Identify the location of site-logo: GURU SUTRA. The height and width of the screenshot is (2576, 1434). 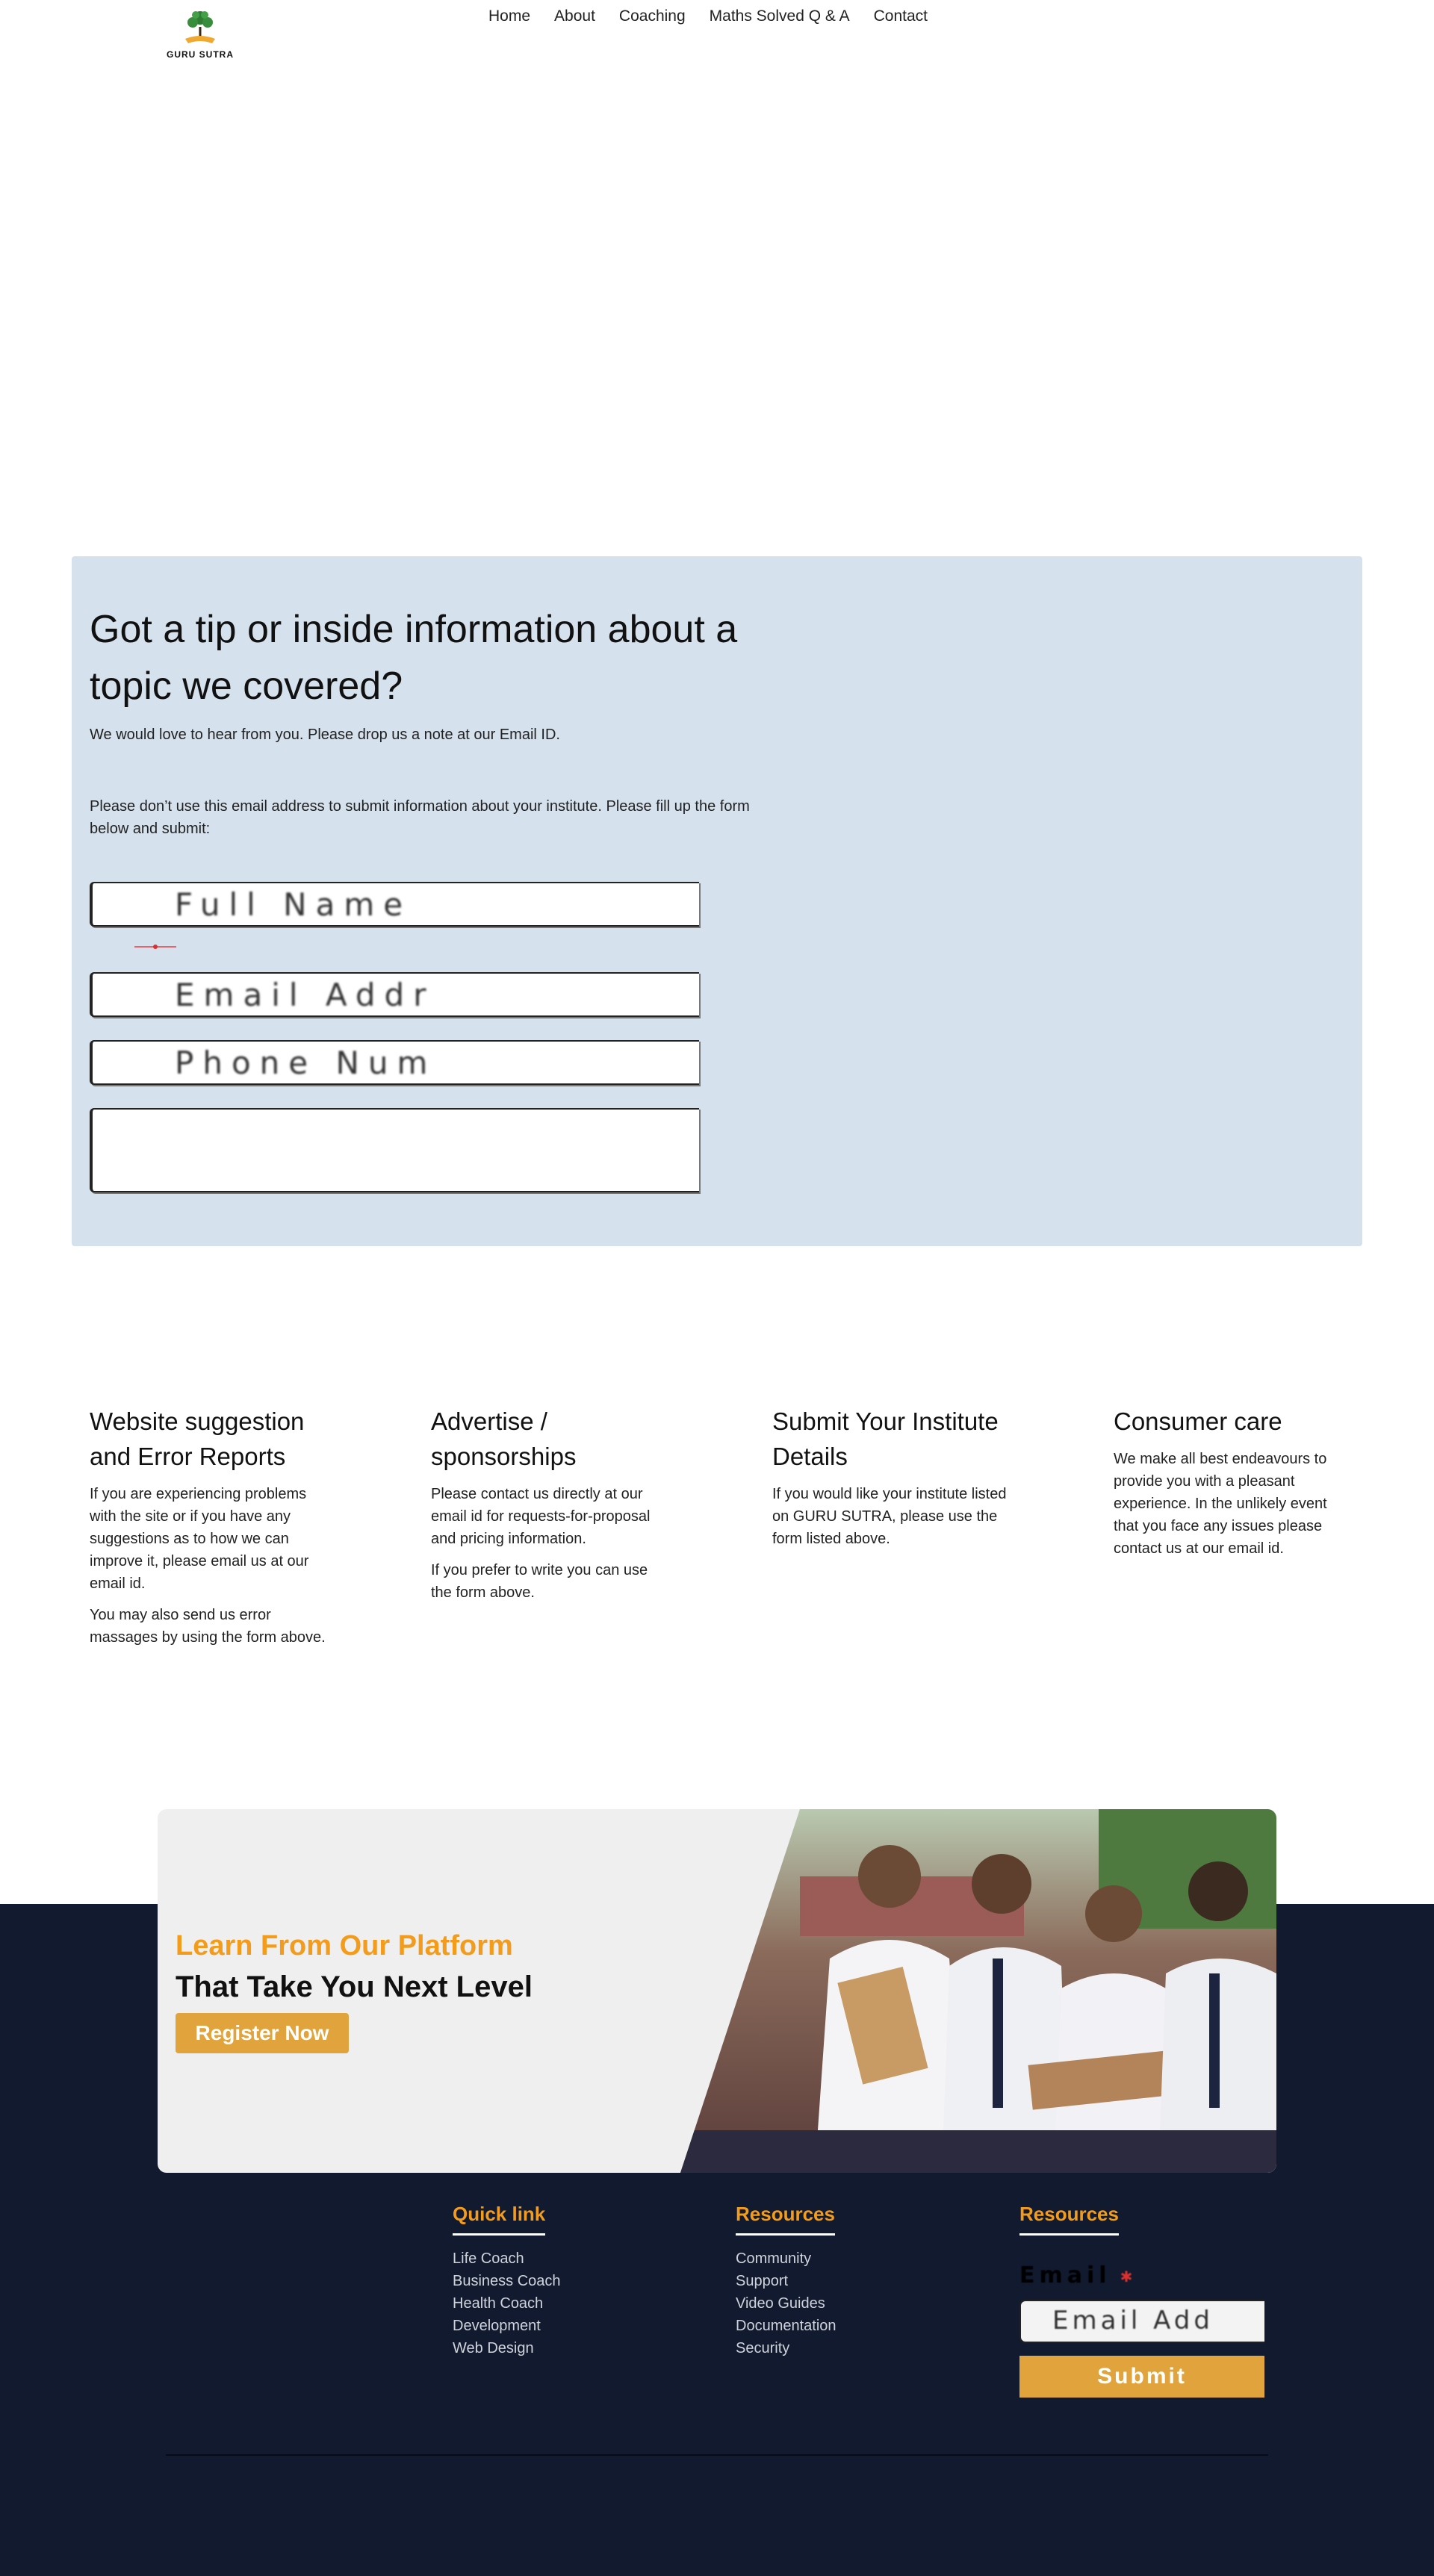
(200, 34).